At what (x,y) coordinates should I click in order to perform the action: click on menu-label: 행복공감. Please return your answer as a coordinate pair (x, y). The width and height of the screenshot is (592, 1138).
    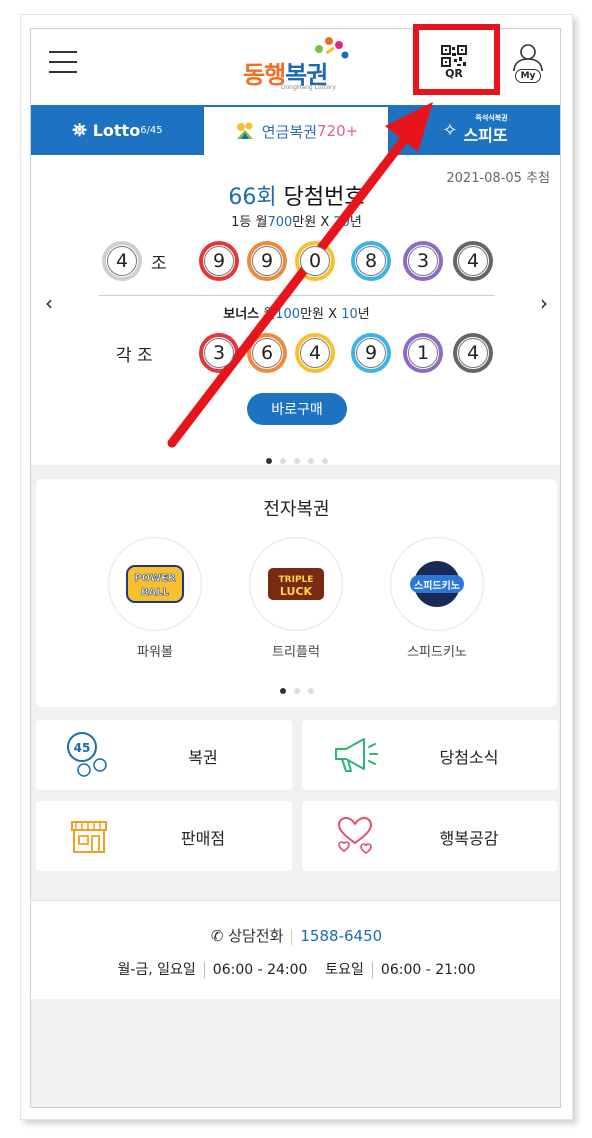
    Looking at the image, I should click on (469, 838).